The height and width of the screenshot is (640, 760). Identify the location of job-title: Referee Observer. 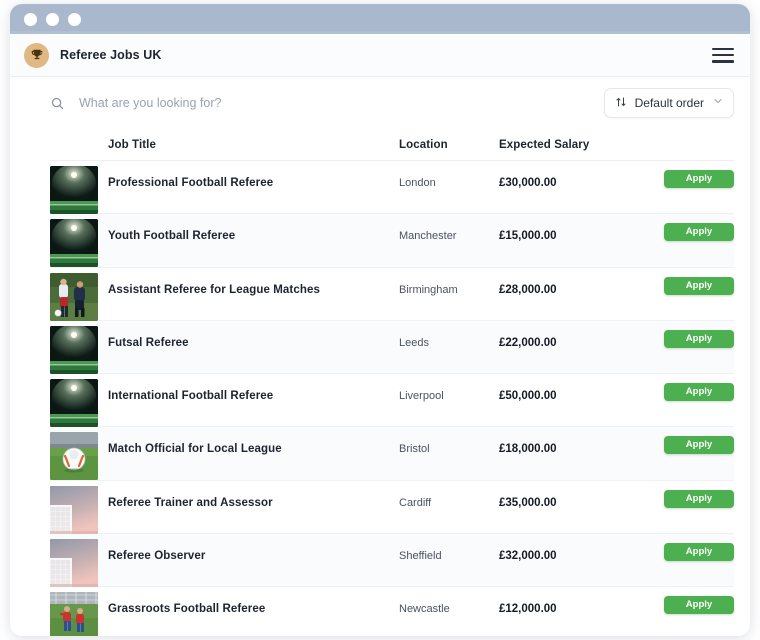
(157, 556).